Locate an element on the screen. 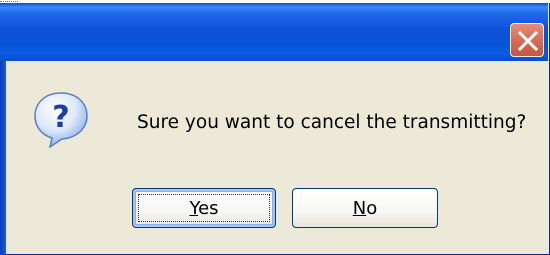  close-icon is located at coordinates (528, 41).